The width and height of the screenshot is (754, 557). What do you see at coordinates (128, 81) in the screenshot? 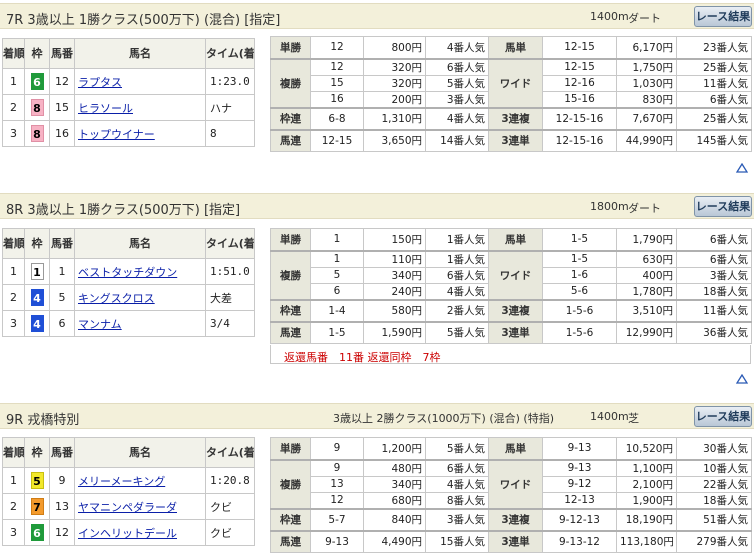
I see `finish-row: 1 6 12 ラプタス 1:23.0` at bounding box center [128, 81].